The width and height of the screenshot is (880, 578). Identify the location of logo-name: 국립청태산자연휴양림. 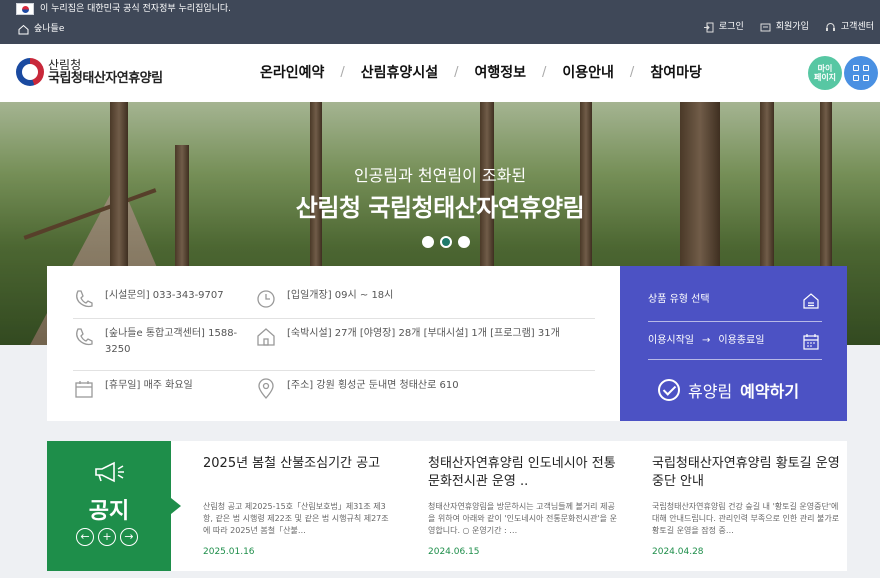
(105, 78).